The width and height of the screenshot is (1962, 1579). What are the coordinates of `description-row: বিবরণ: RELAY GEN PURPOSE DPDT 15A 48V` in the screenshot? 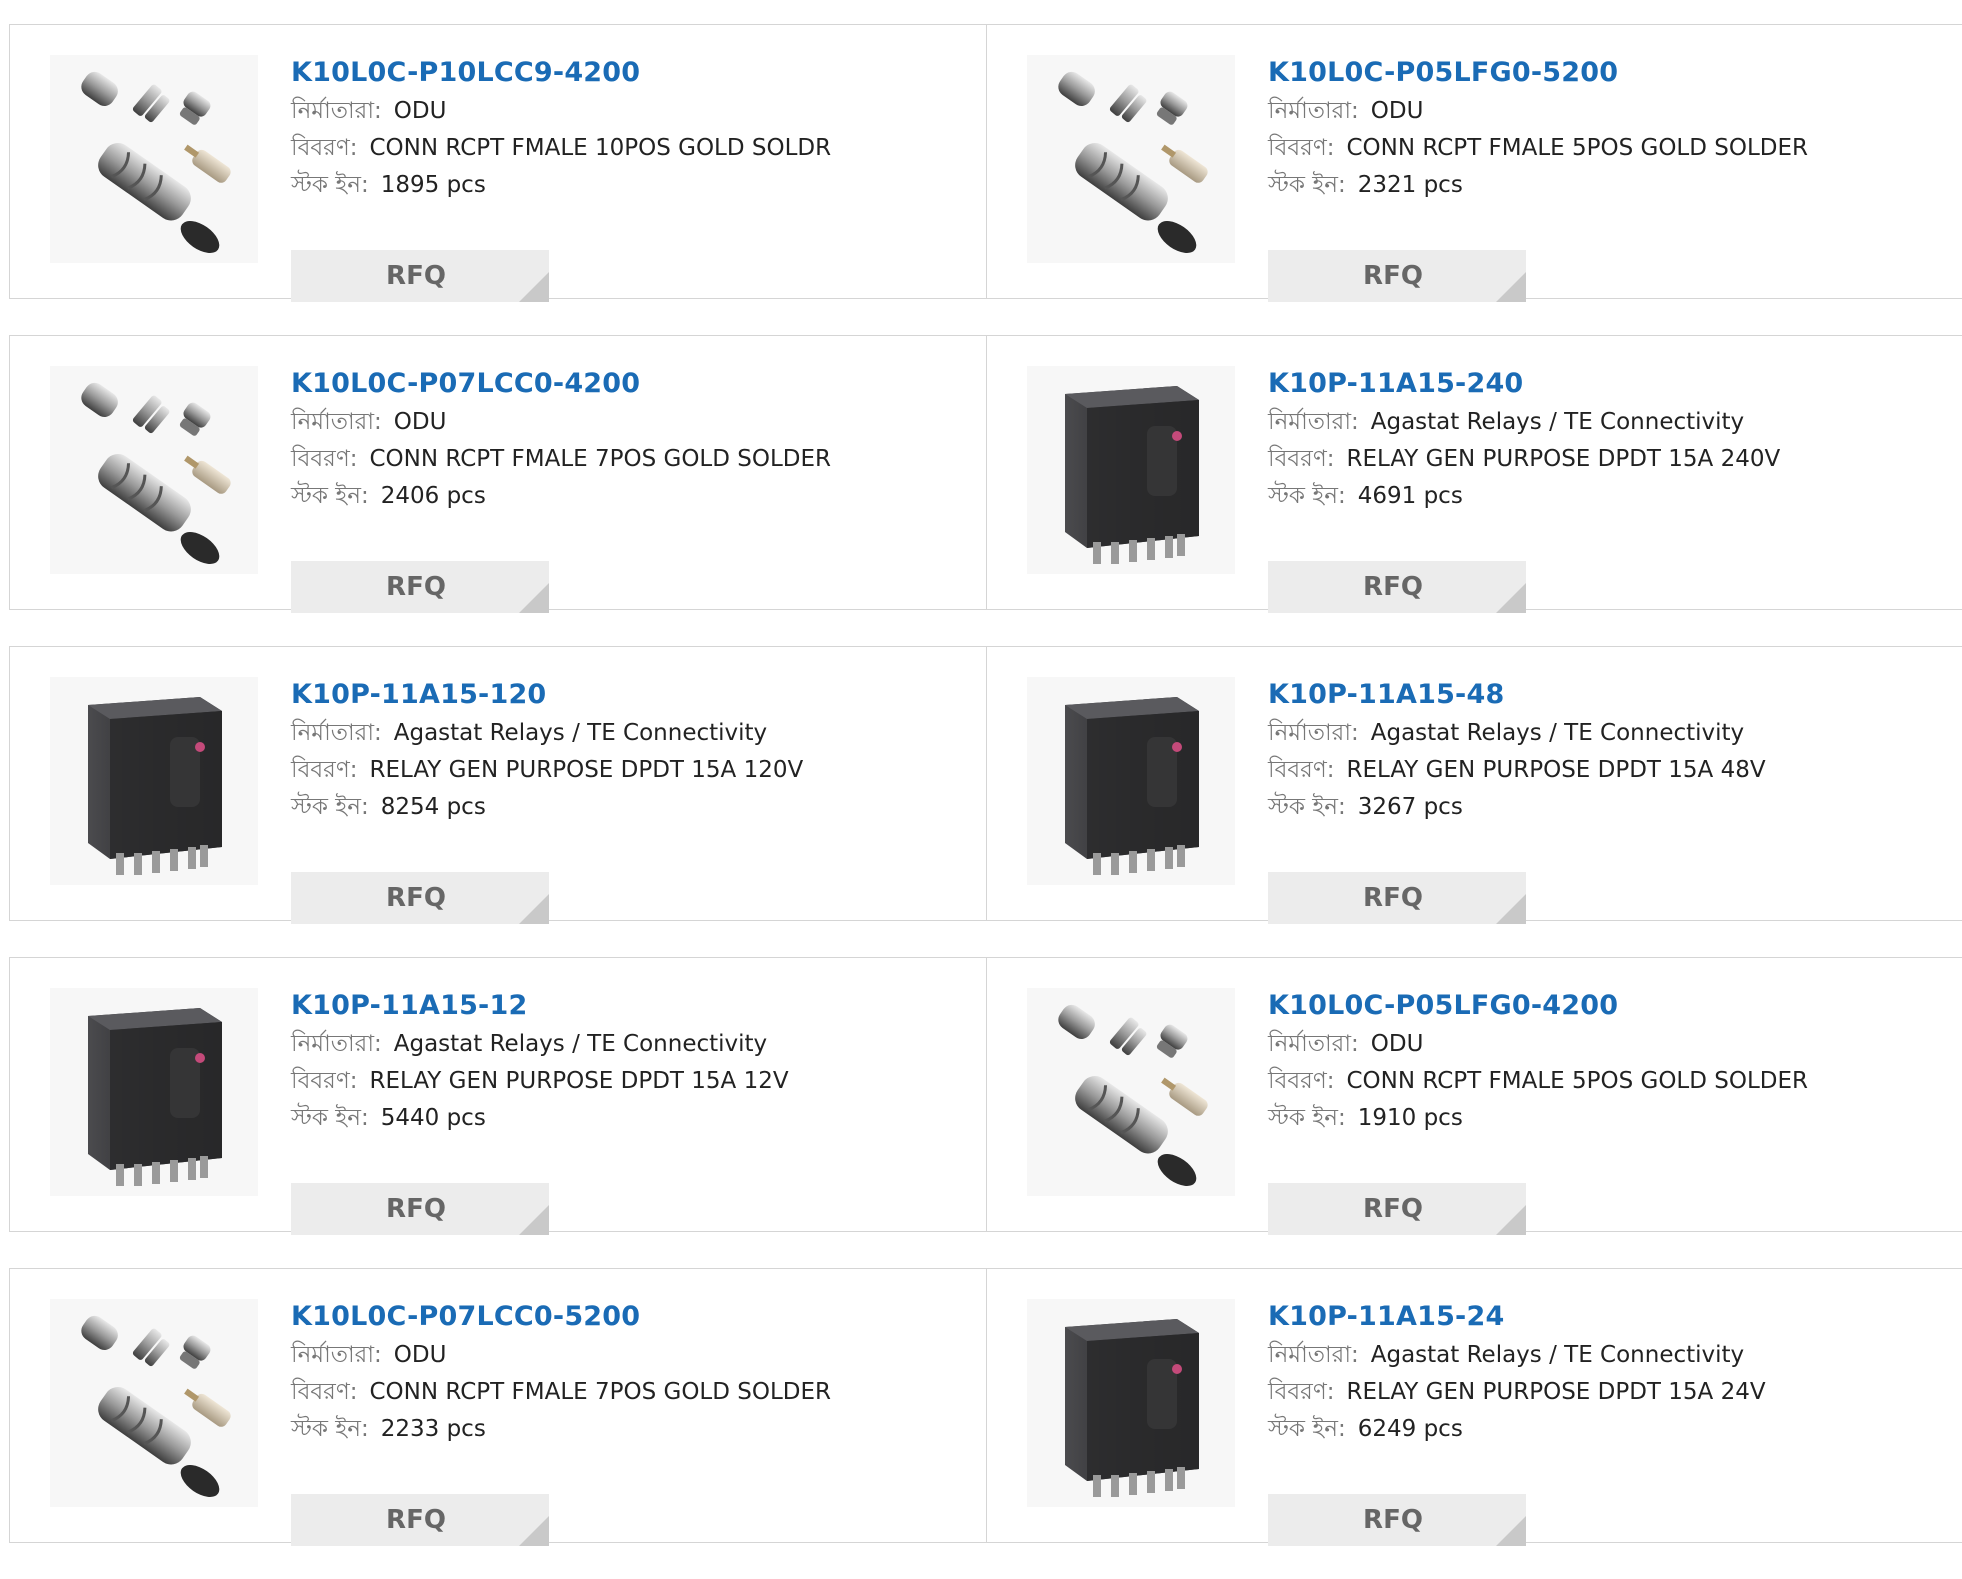 It's located at (1517, 770).